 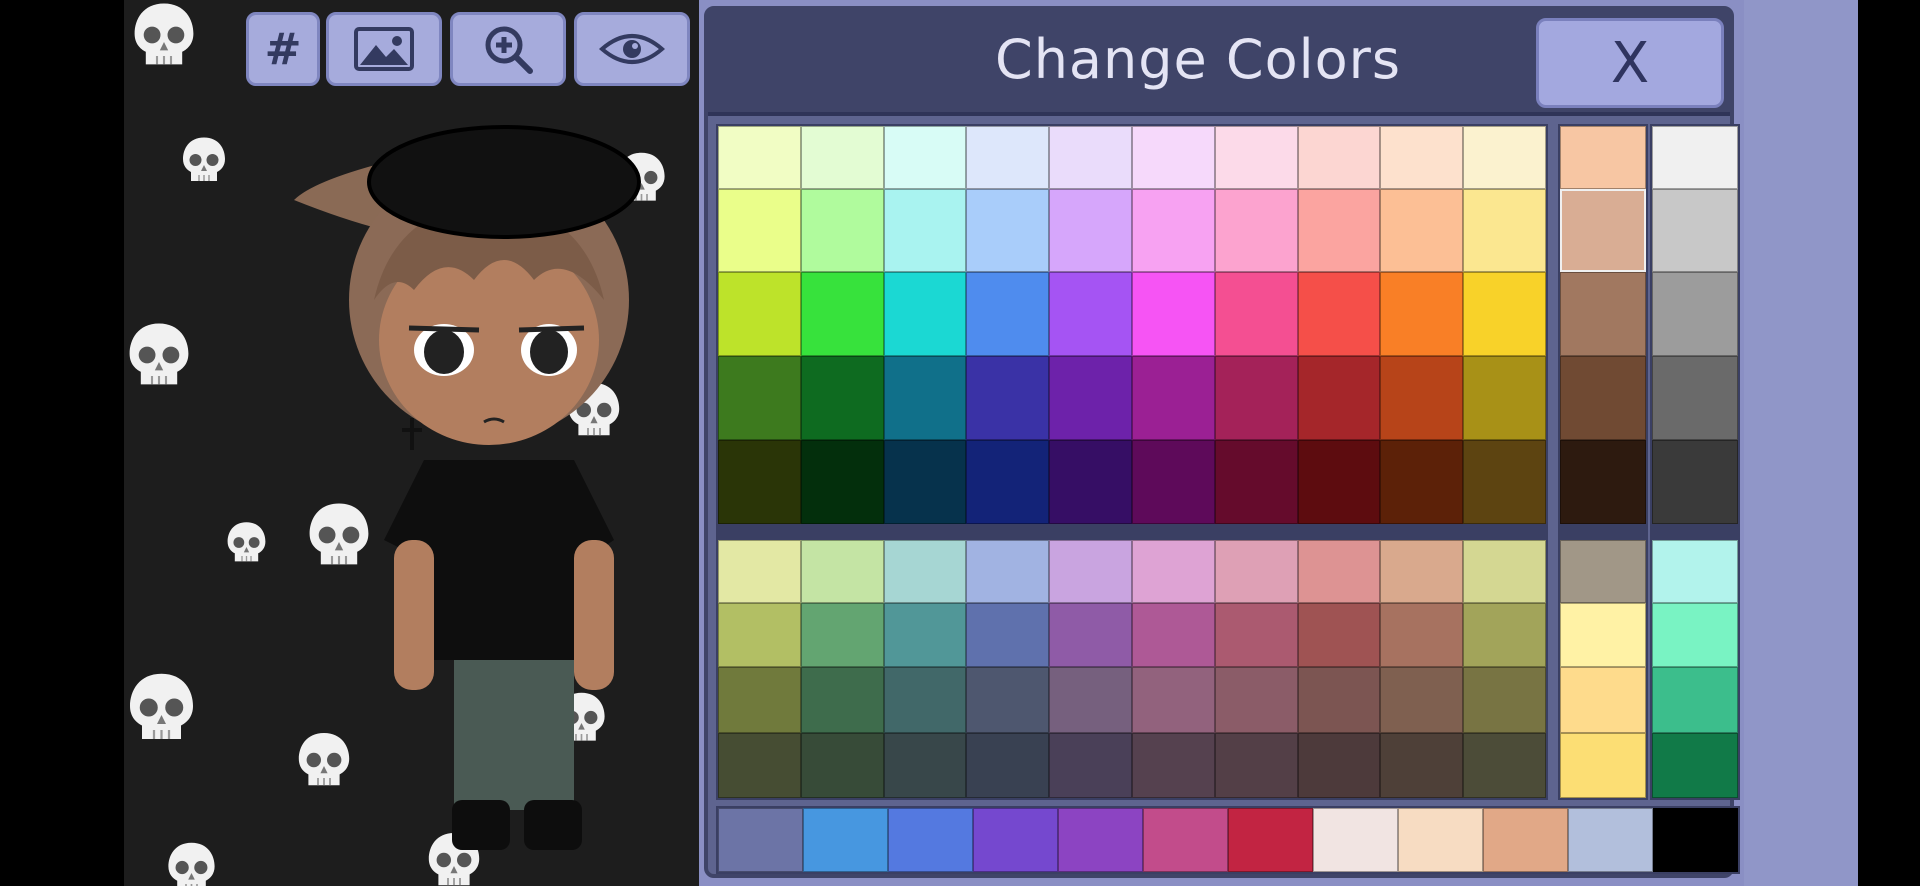 I want to click on zoom-in-button, so click(x=508, y=49).